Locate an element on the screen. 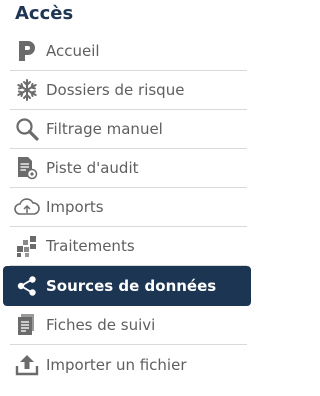 The height and width of the screenshot is (396, 320). nav-item-label: Imports is located at coordinates (75, 207).